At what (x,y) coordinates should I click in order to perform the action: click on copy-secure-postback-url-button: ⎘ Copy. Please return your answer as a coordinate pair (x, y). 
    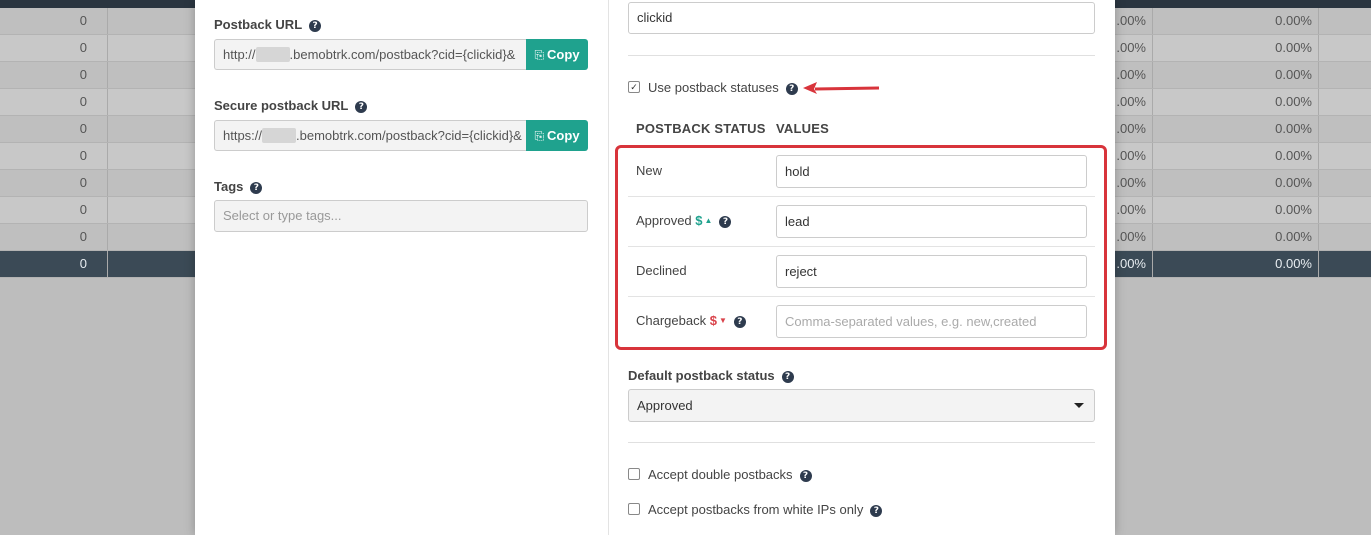
    Looking at the image, I should click on (557, 135).